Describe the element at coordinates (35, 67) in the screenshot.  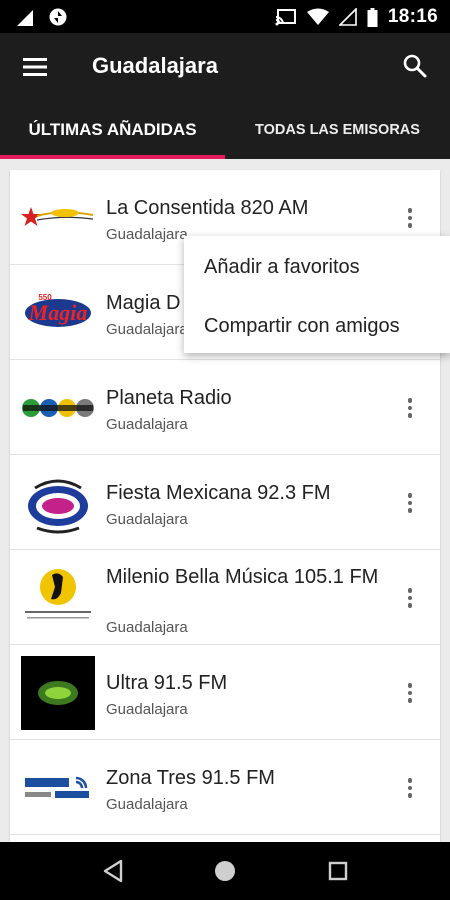
I see `menu-icon` at that location.